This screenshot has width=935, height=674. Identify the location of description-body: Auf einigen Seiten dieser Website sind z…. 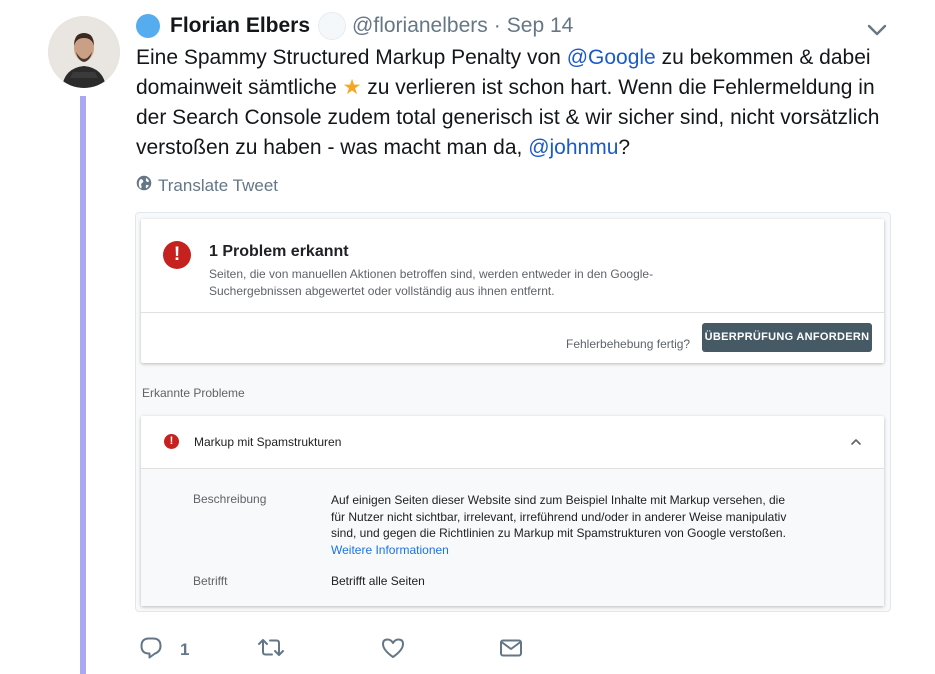
(559, 516).